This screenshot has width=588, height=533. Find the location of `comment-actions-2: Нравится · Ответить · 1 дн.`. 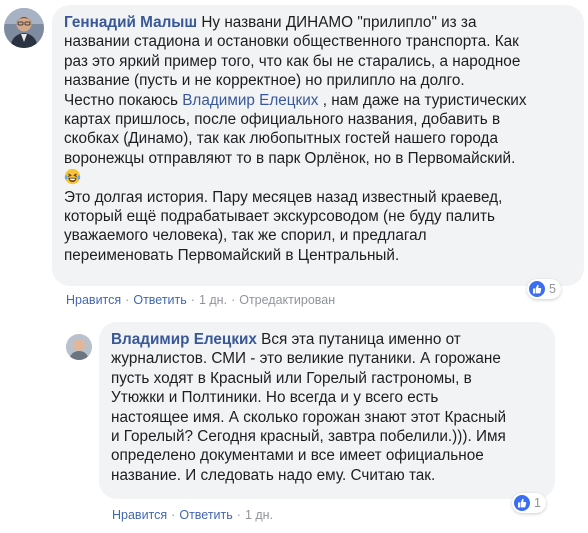

comment-actions-2: Нравится · Ответить · 1 дн. is located at coordinates (192, 515).